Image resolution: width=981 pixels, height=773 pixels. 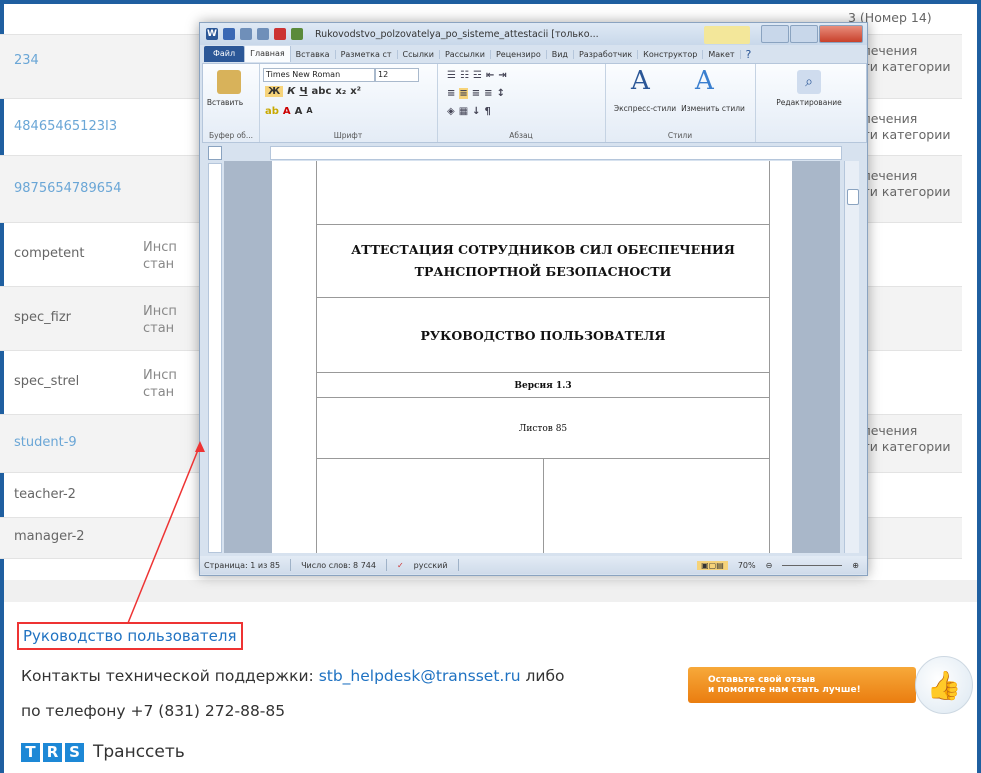 What do you see at coordinates (560, 54) in the screenshot?
I see `tab-view: Вид` at bounding box center [560, 54].